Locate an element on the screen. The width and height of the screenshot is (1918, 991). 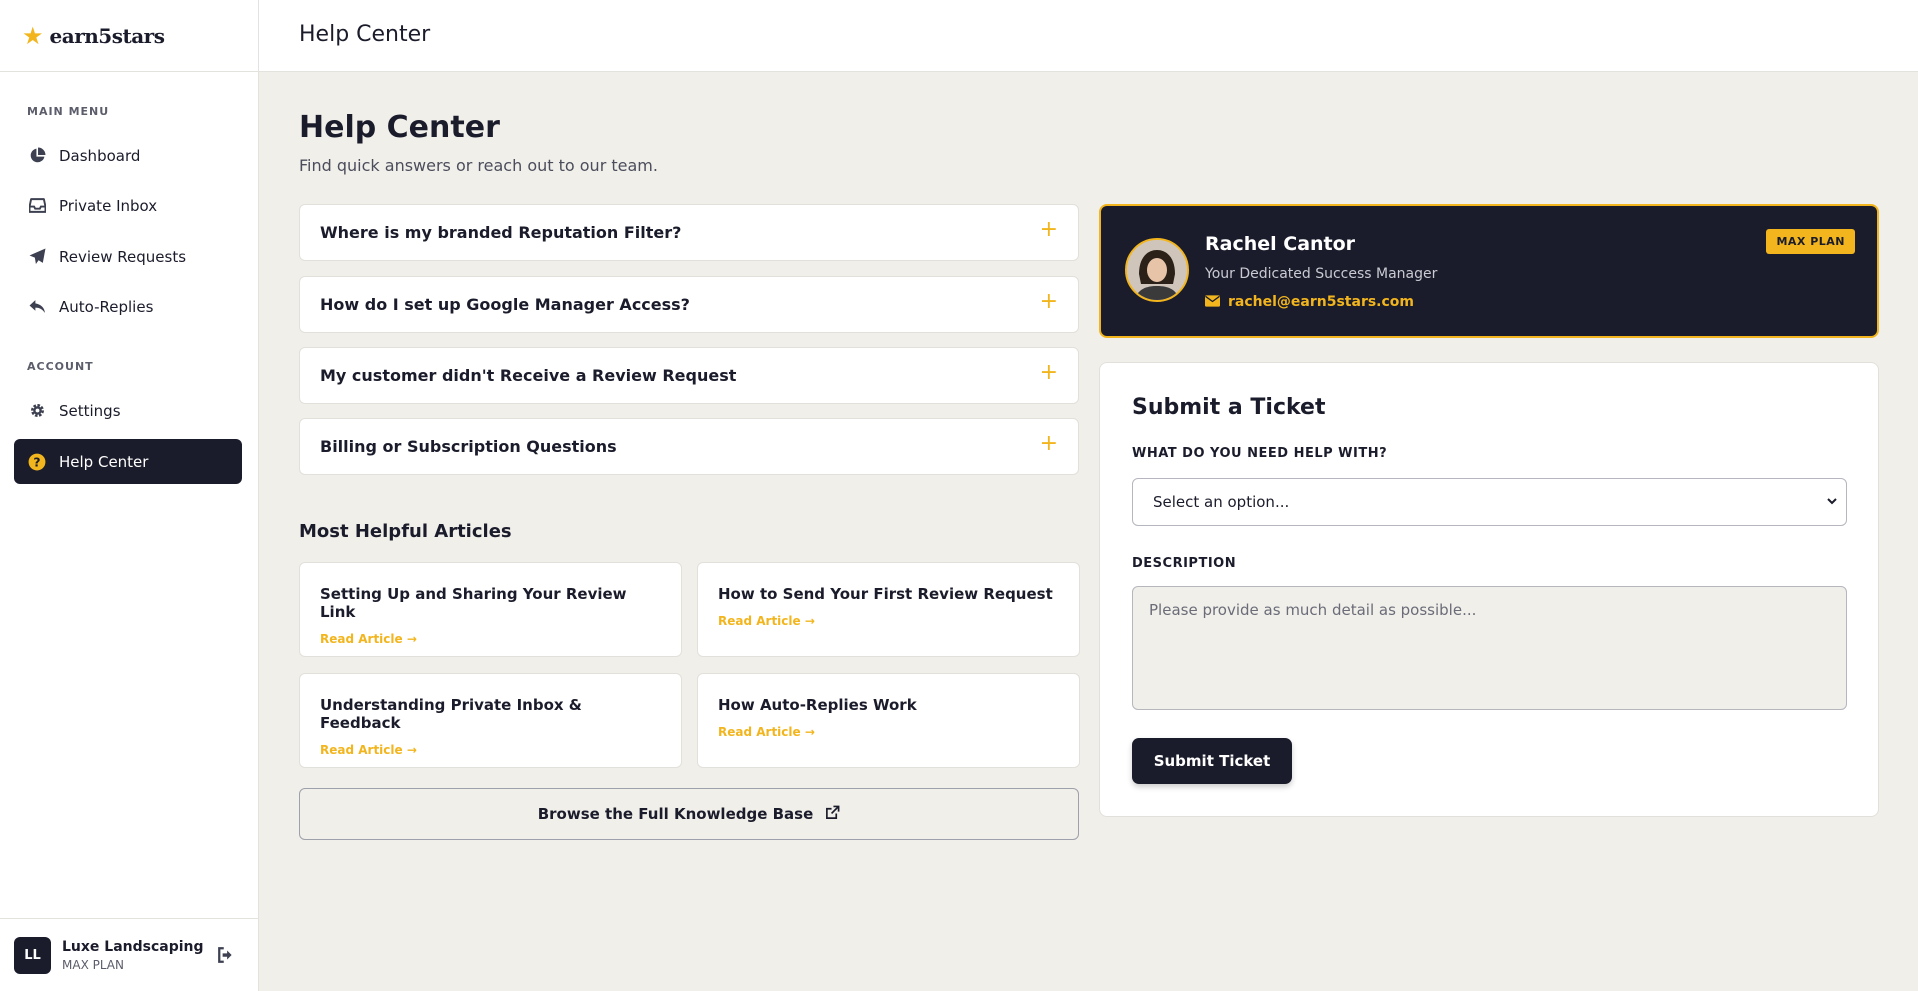
kb-button-label: Browse the Full Knowledge Base is located at coordinates (675, 814).